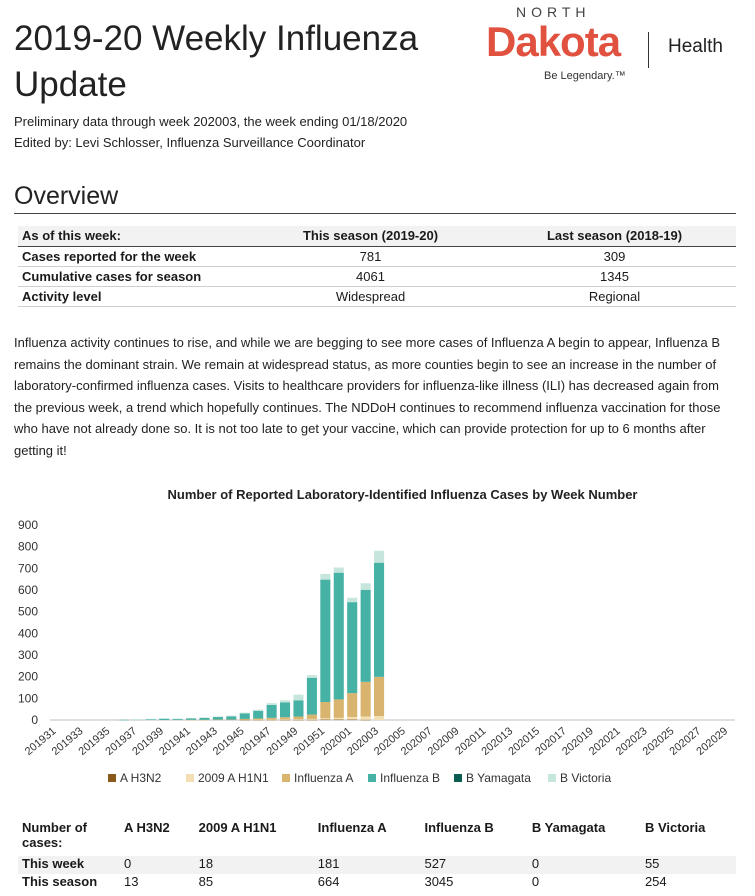 The height and width of the screenshot is (896, 755). I want to click on row-label: Cases reported for the week, so click(133, 256).